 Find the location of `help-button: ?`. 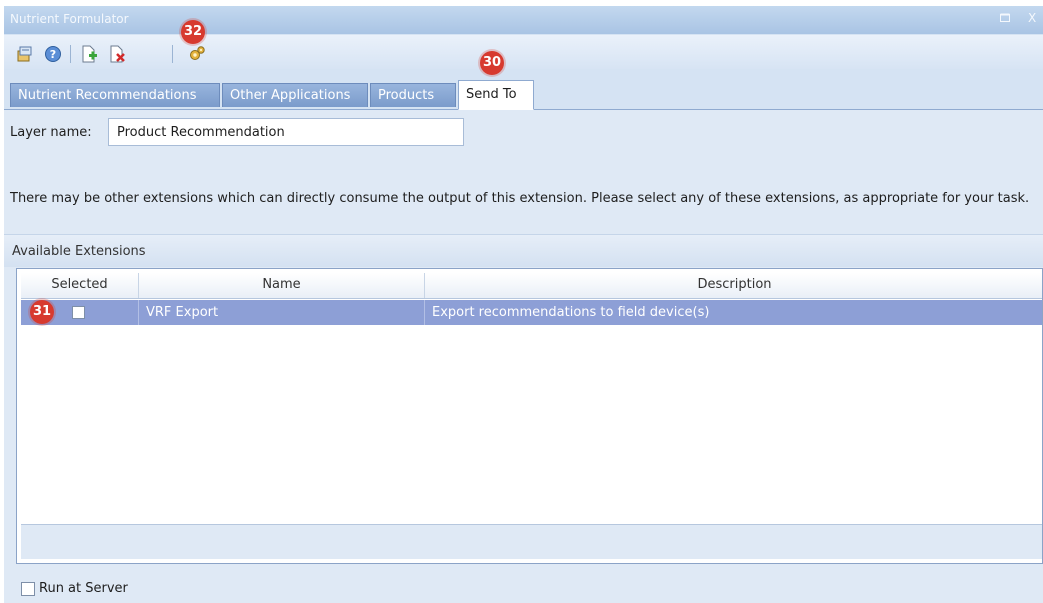

help-button: ? is located at coordinates (53, 54).